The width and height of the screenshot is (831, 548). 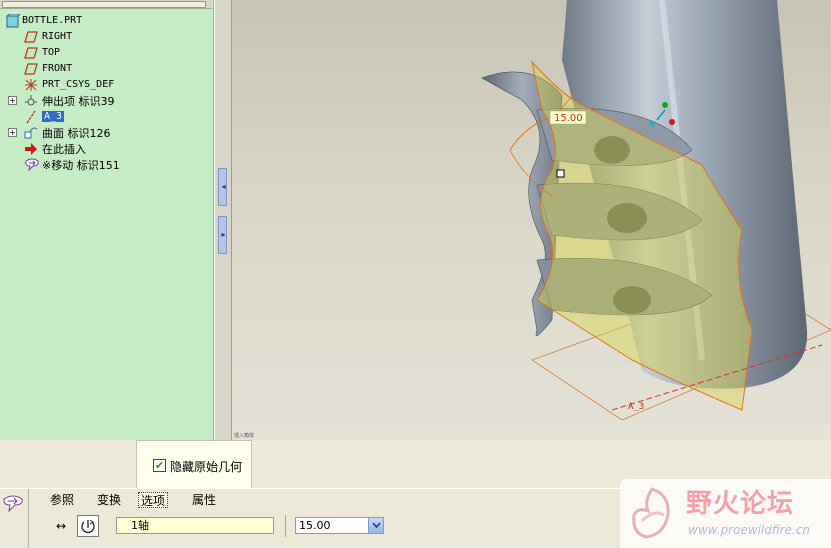 I want to click on tree-item-label: BOTTLE.PRT, so click(x=52, y=20).